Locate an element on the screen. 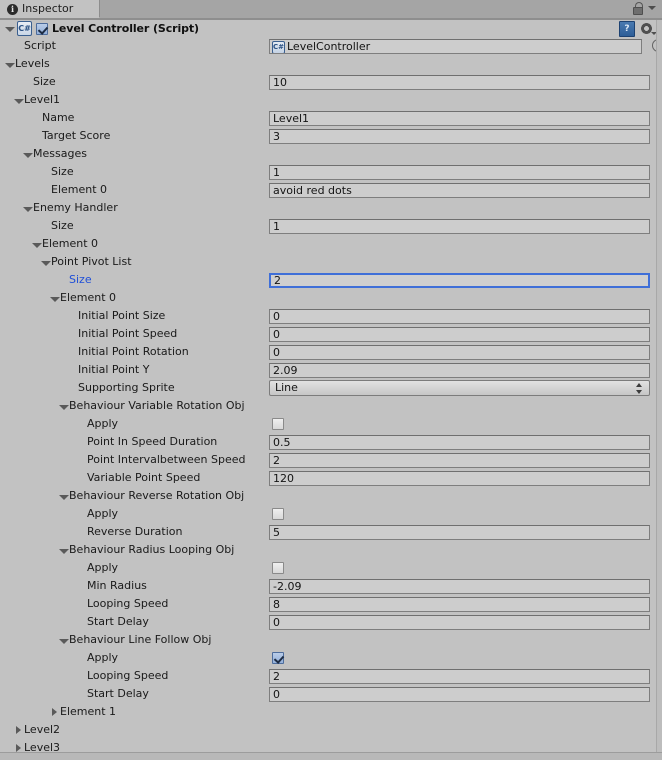  property-row-start-delay: Start Delay 0 is located at coordinates (331, 694).